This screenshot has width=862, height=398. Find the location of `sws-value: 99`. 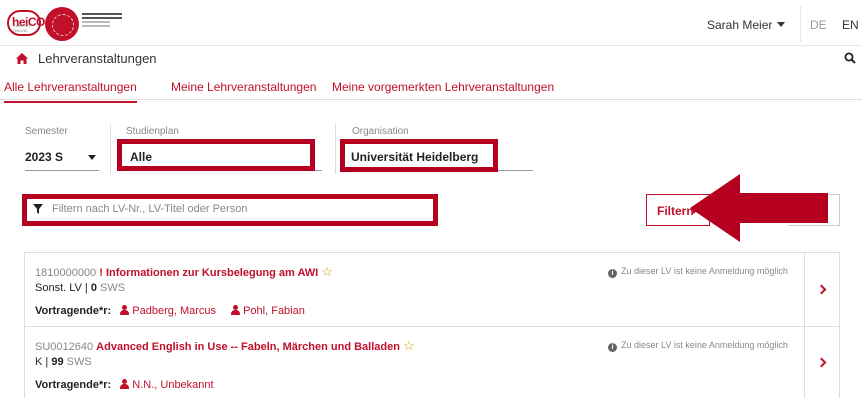

sws-value: 99 is located at coordinates (57, 362).